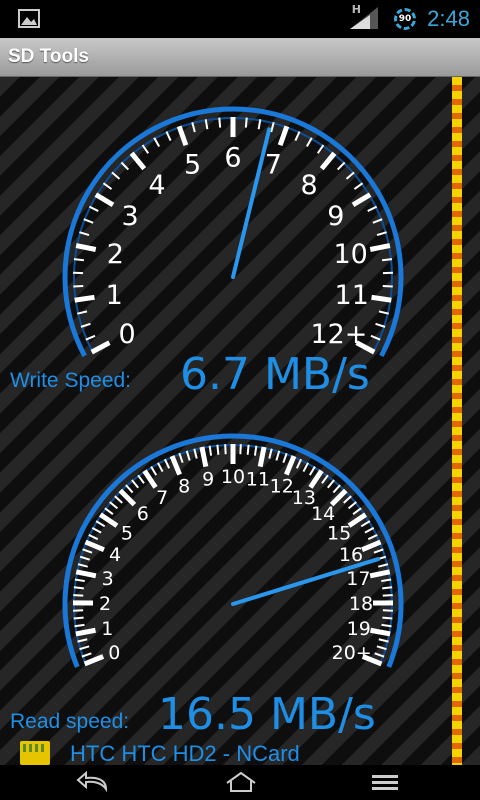 This screenshot has width=480, height=800. What do you see at coordinates (275, 374) in the screenshot?
I see `write-speed-value: 6.7 MB/s` at bounding box center [275, 374].